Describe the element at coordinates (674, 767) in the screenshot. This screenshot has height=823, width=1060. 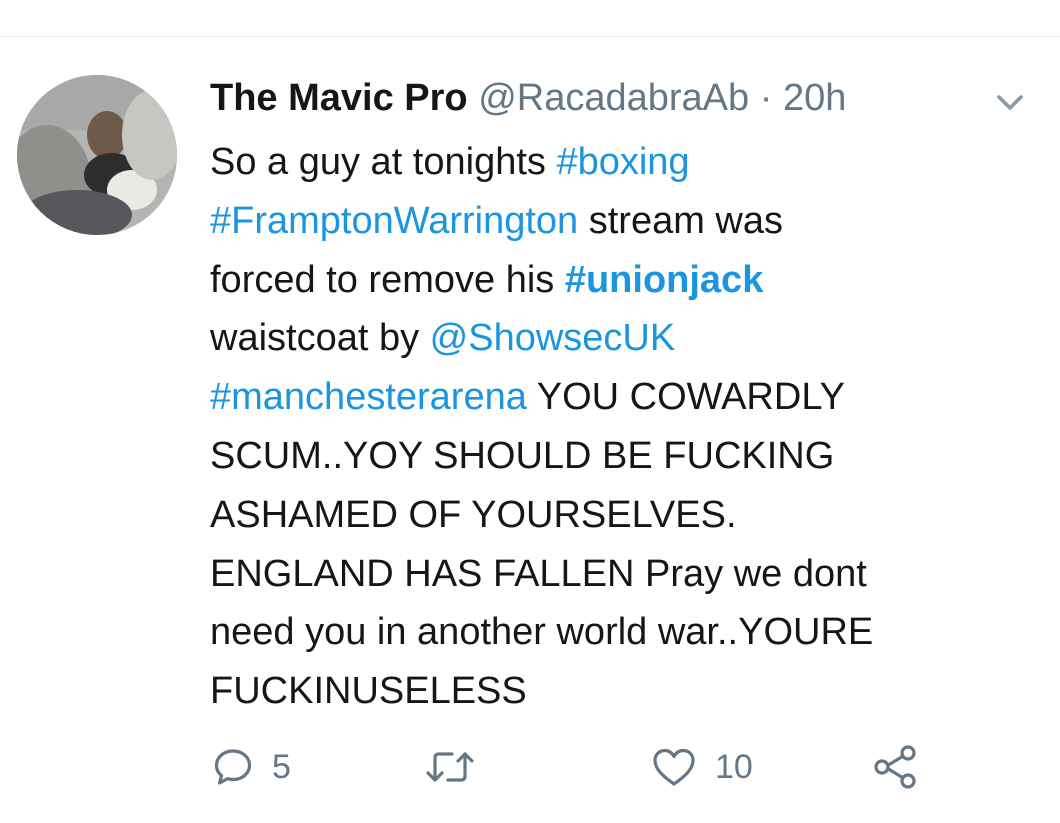
I see `heart-icon` at that location.